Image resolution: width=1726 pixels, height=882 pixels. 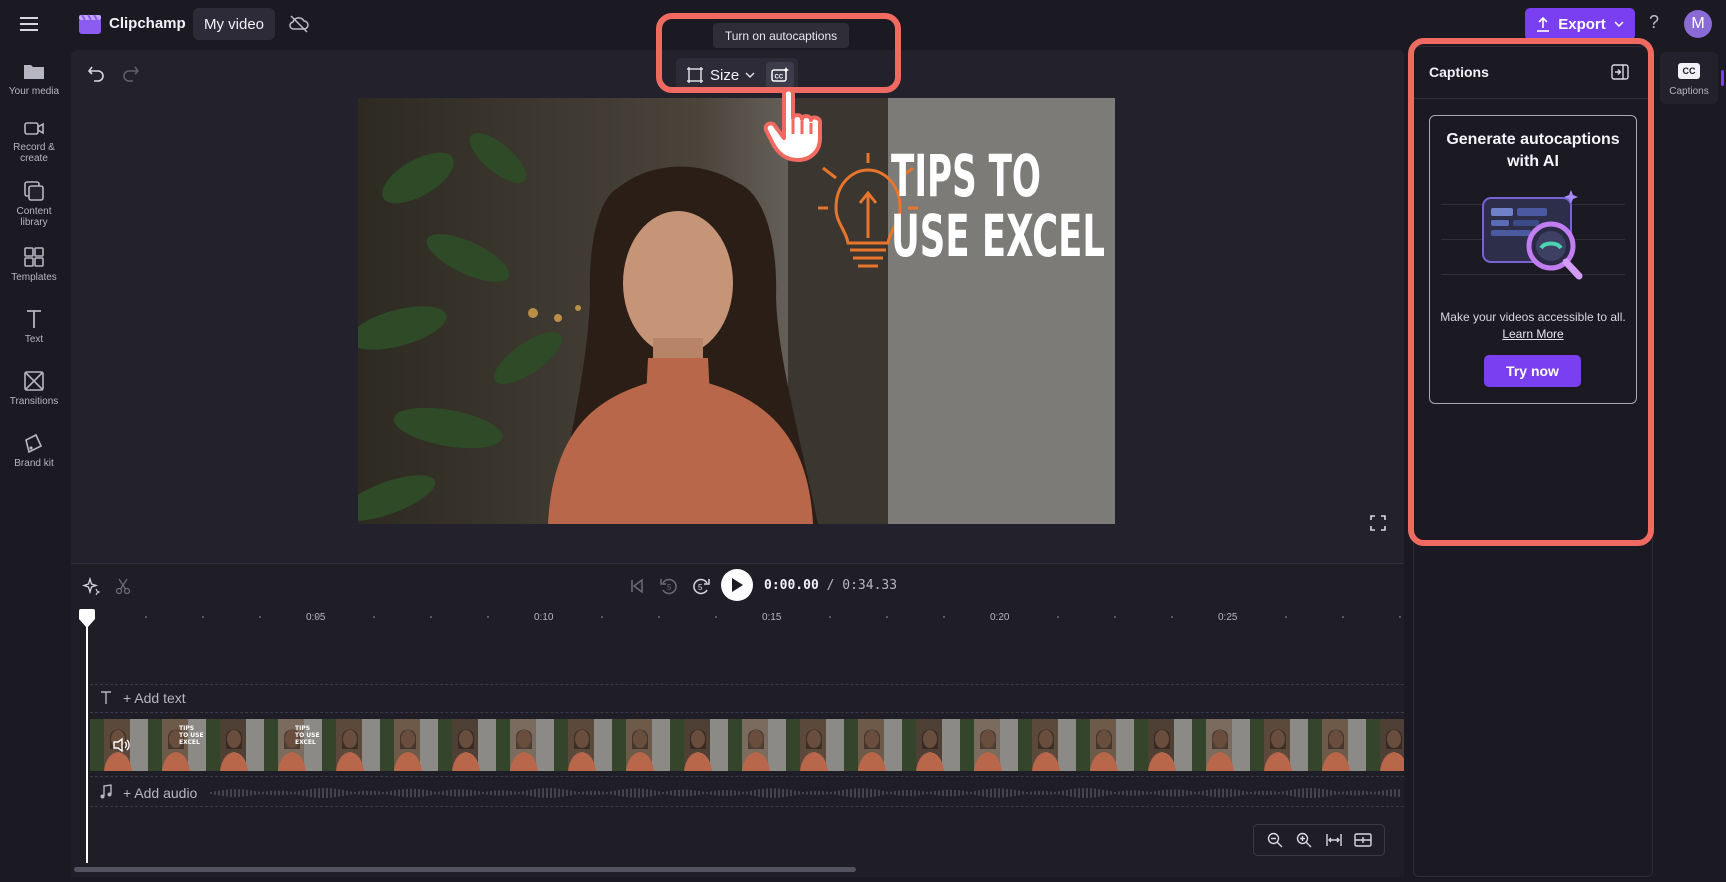 I want to click on text-track-bottom, so click(x=747, y=712).